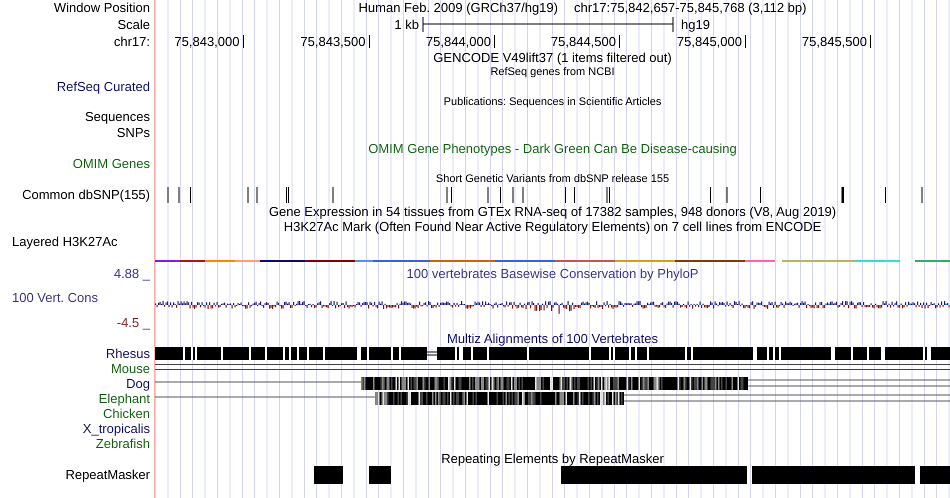  Describe the element at coordinates (583, 41) in the screenshot. I see `ruler-tick-label: 75,844,500` at that location.